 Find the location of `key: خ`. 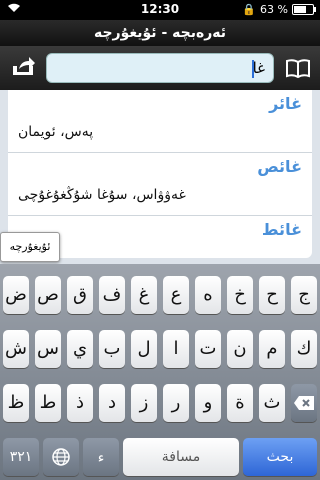

key: خ is located at coordinates (240, 295).